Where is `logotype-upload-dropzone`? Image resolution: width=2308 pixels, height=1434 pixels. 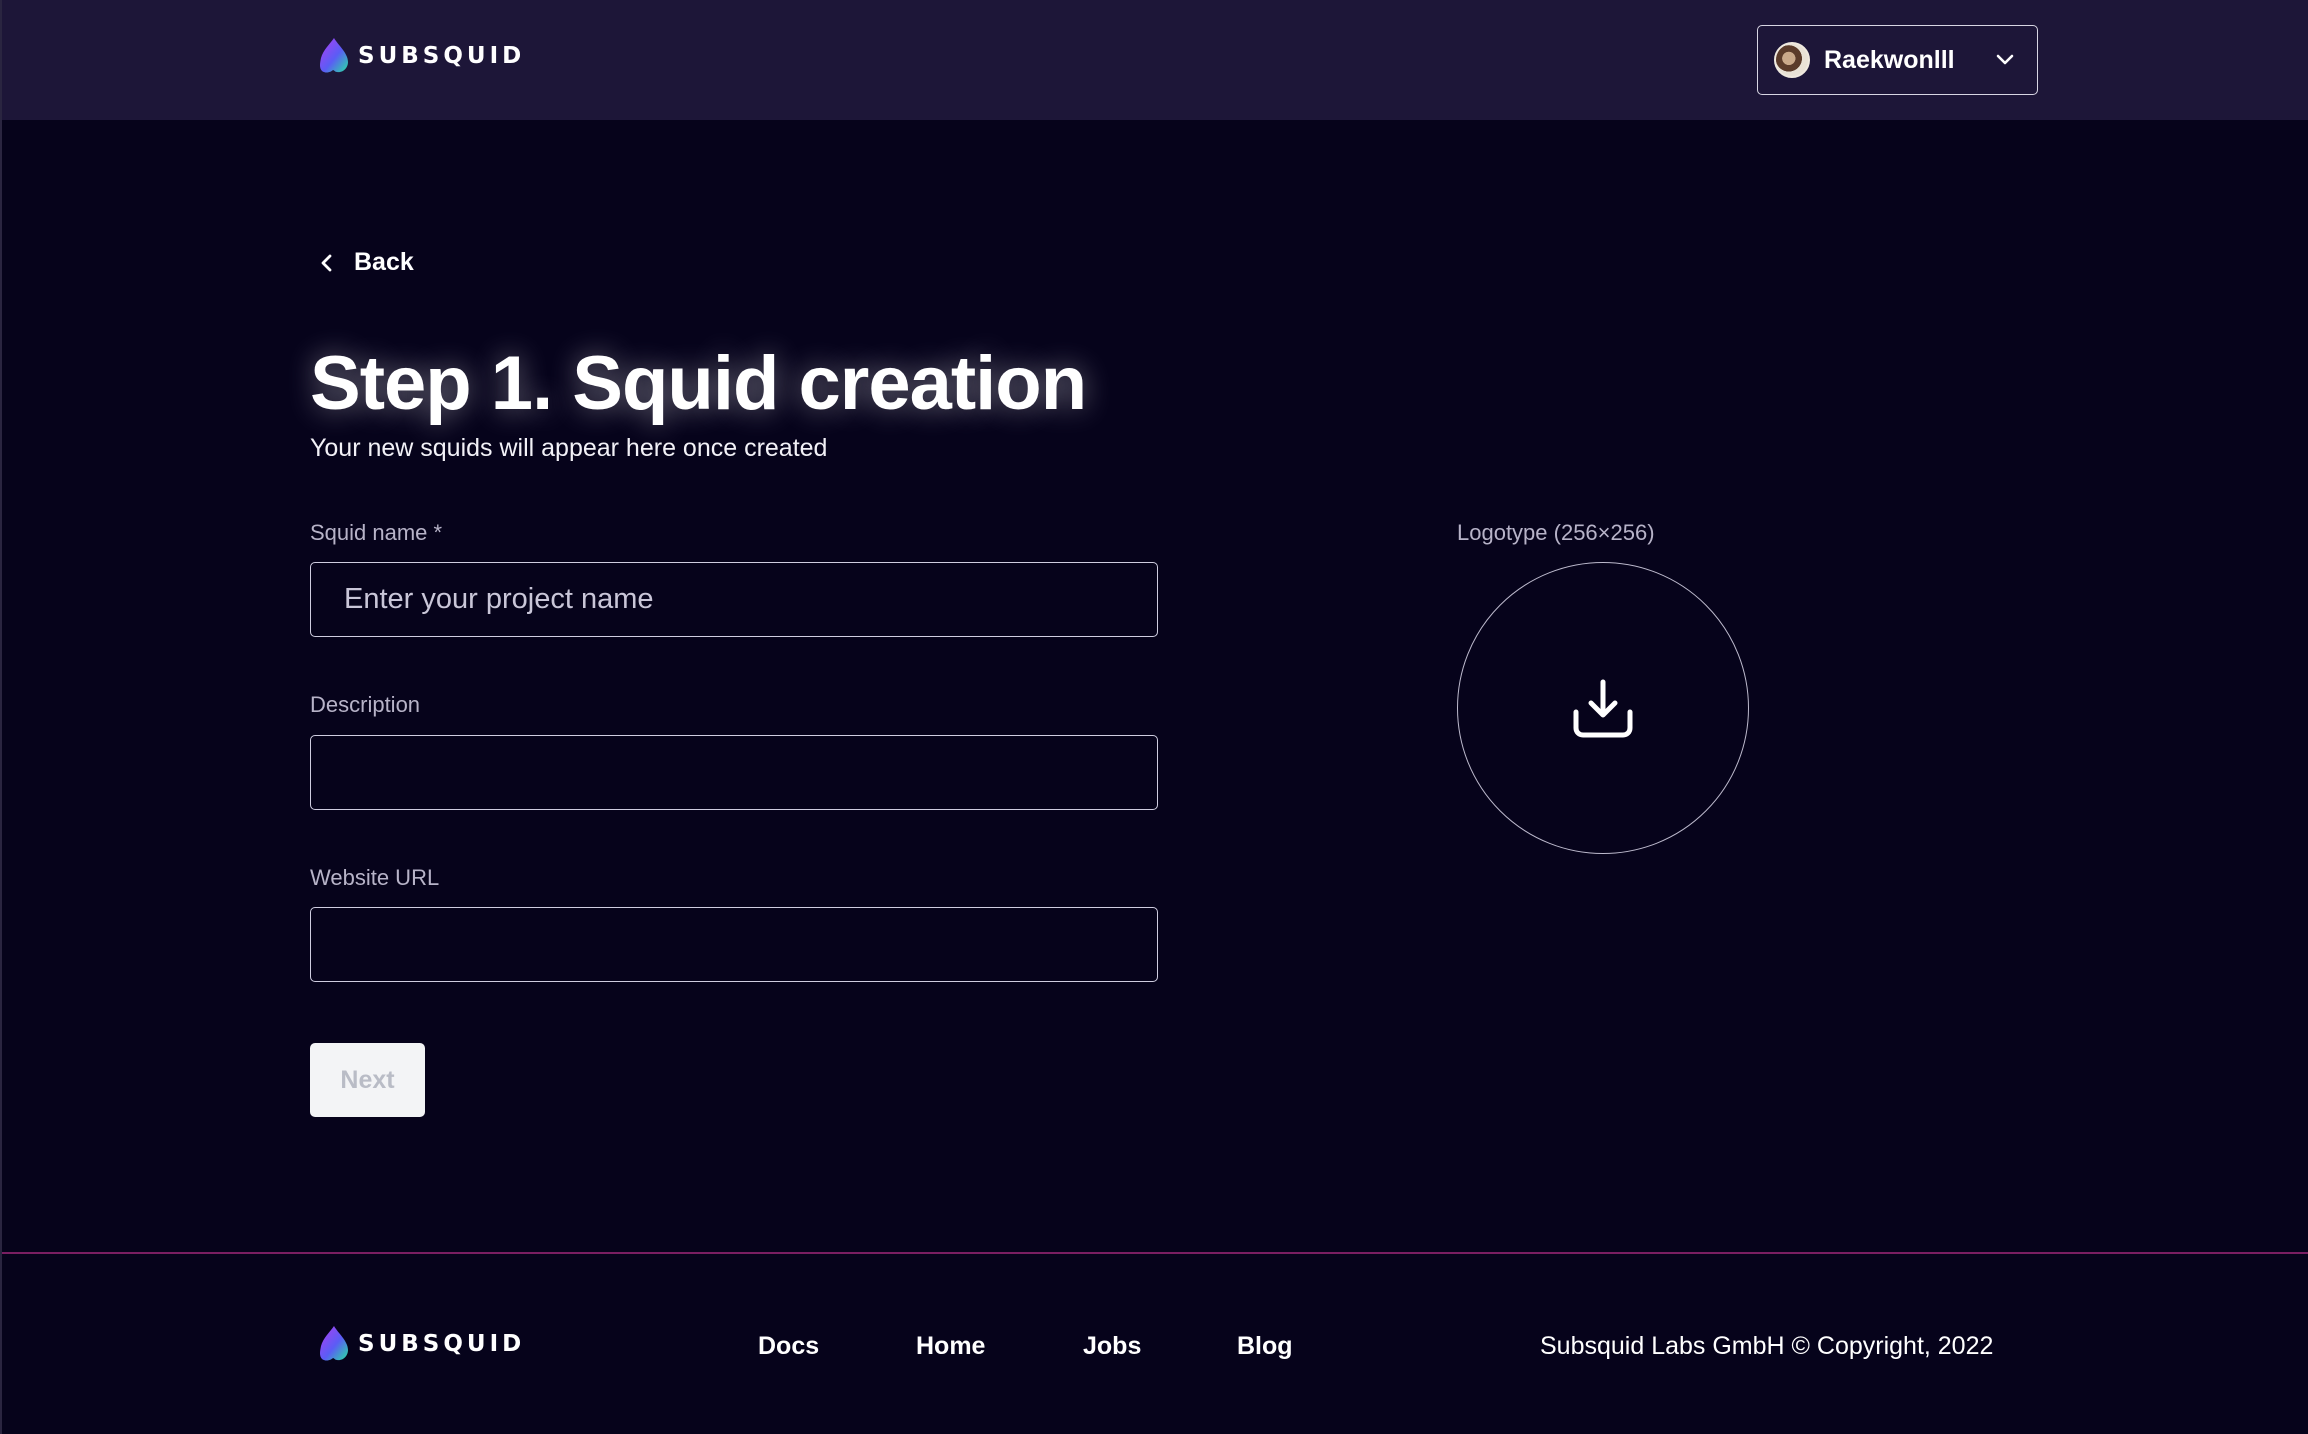
logotype-upload-dropzone is located at coordinates (1603, 708).